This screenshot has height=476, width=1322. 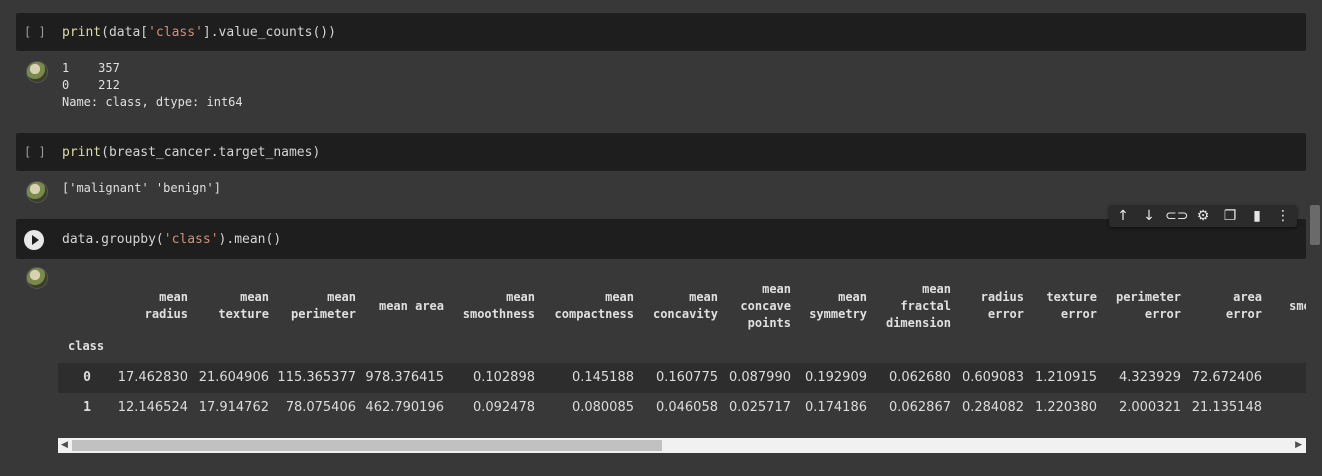 What do you see at coordinates (1315, 225) in the screenshot?
I see `vertical-scrollbar-thumb` at bounding box center [1315, 225].